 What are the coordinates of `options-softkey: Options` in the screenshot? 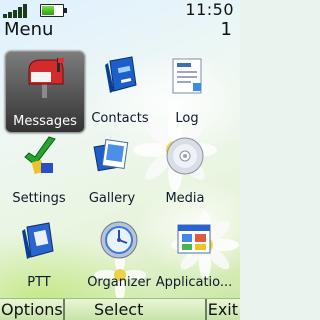 It's located at (32, 309).